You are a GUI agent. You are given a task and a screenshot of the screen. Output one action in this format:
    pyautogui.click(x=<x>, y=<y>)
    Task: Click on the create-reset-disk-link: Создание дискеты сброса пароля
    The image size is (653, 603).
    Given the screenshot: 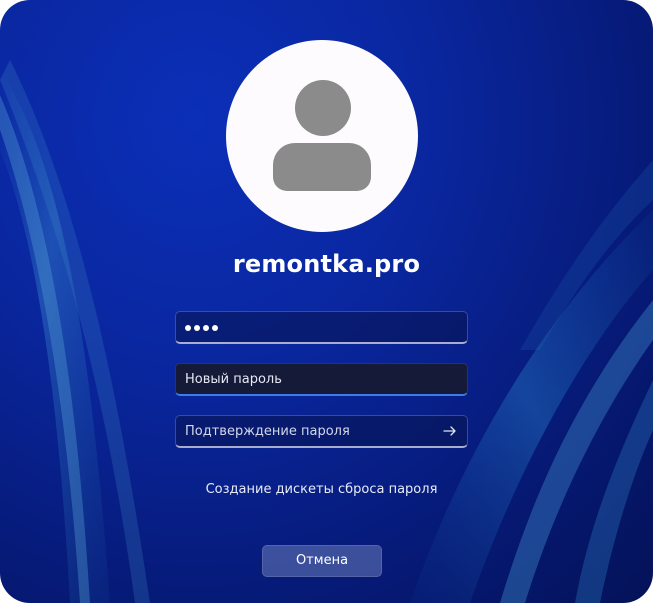 What is the action you would take?
    pyautogui.click(x=321, y=489)
    